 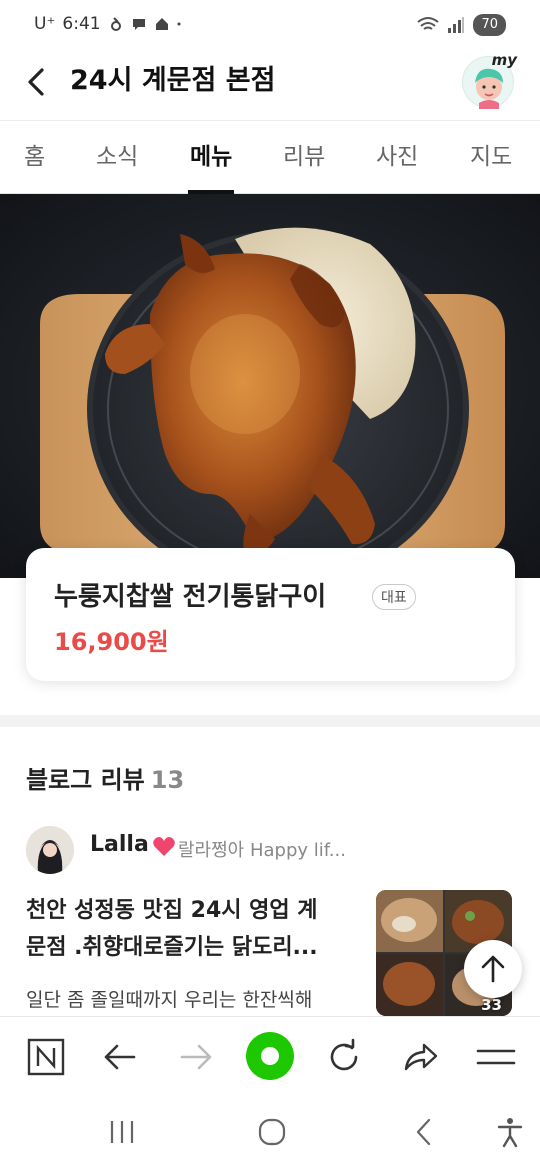 I want to click on tab-menu-label: 메뉴, so click(x=211, y=157).